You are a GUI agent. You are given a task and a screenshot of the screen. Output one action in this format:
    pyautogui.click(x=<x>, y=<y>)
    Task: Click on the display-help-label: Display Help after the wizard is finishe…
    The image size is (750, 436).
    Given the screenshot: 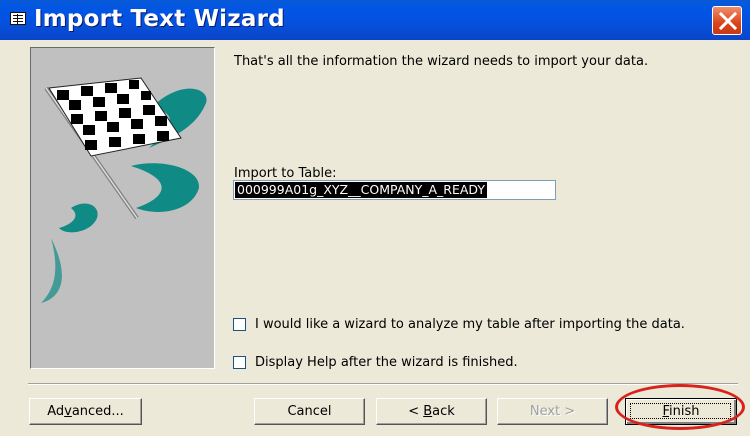 What is the action you would take?
    pyautogui.click(x=386, y=362)
    